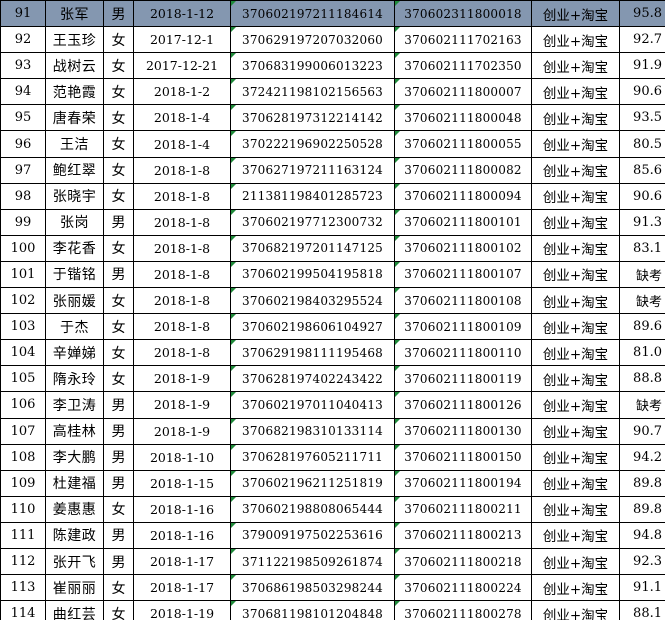 Image resolution: width=665 pixels, height=620 pixels. I want to click on cell-name: 范艳霞, so click(74, 92).